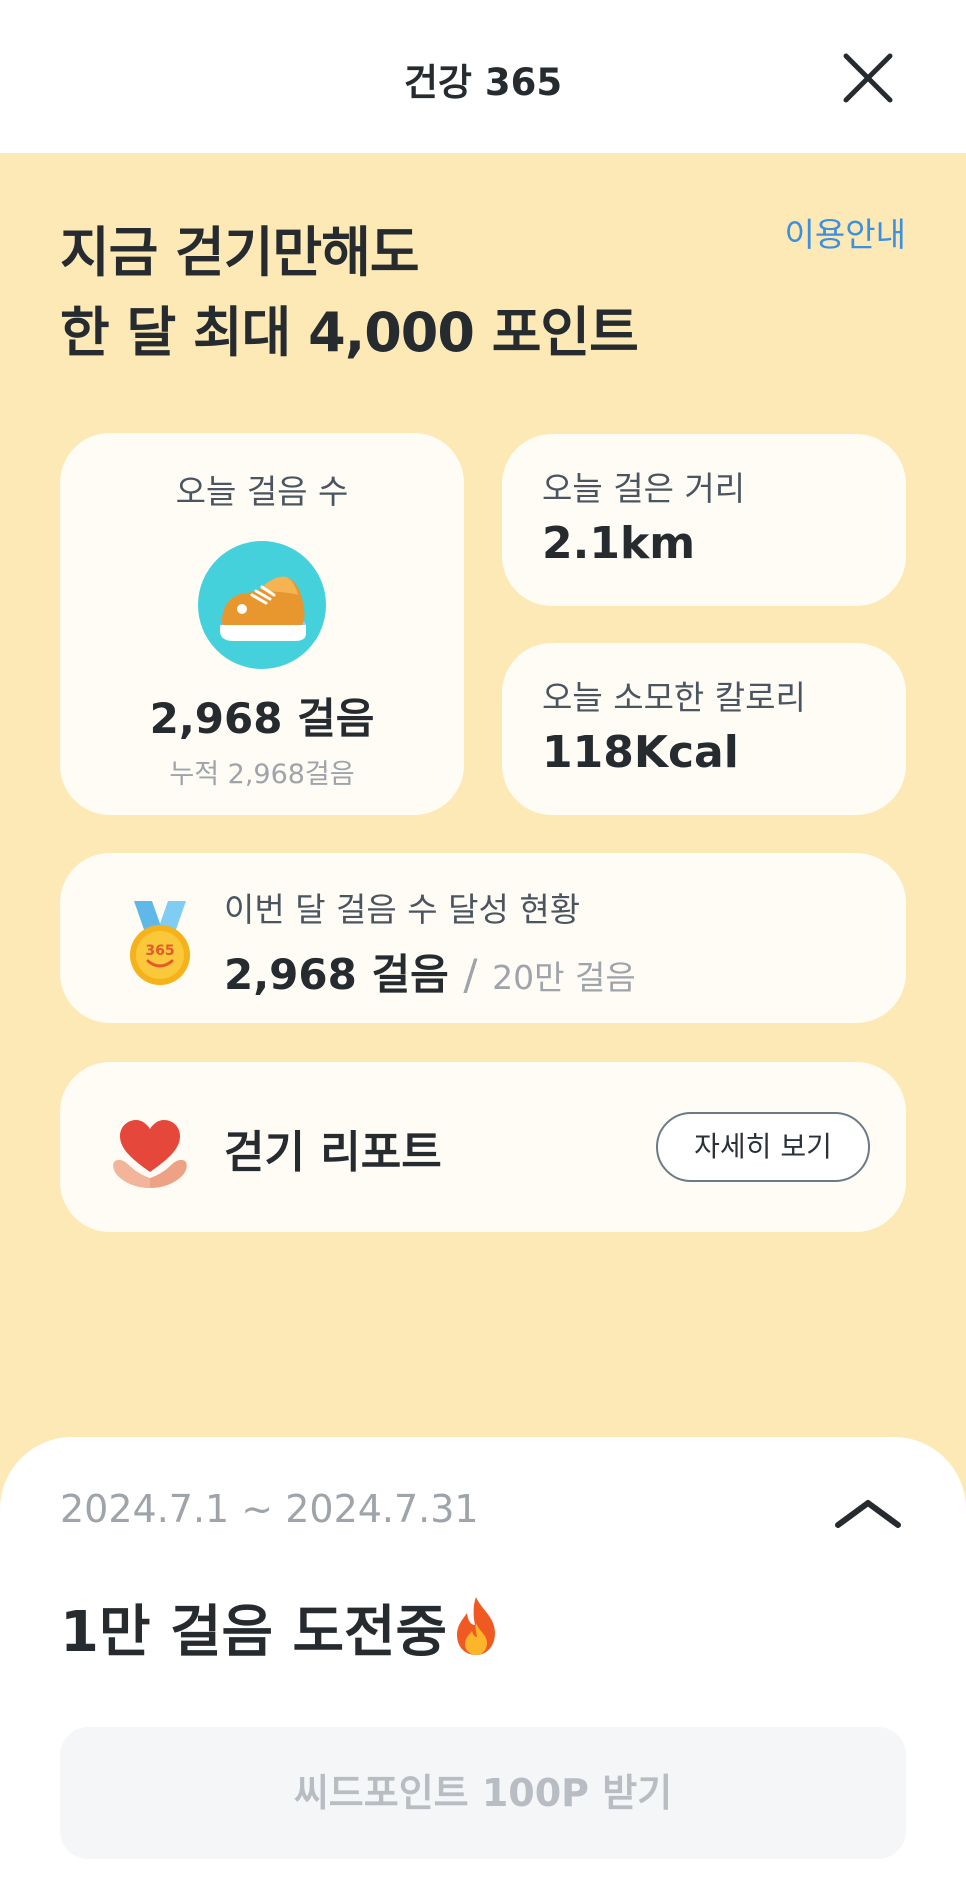  What do you see at coordinates (150, 1154) in the screenshot?
I see `heart-hands-icon` at bounding box center [150, 1154].